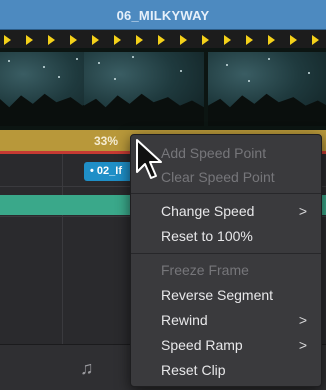 This screenshot has height=390, width=326. I want to click on menu-item-label: Reset Clip, so click(193, 370).